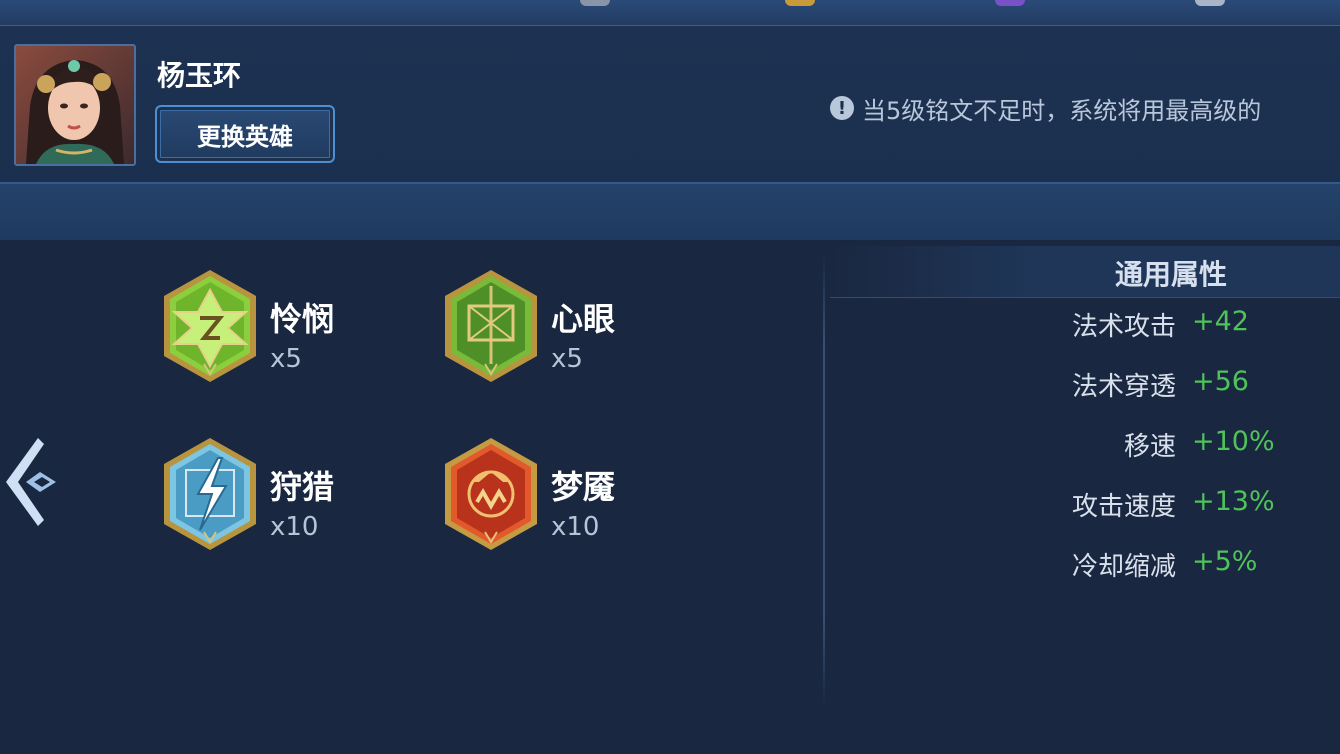 The width and height of the screenshot is (1340, 754). Describe the element at coordinates (583, 319) in the screenshot. I see `rune-name: 心眼` at that location.